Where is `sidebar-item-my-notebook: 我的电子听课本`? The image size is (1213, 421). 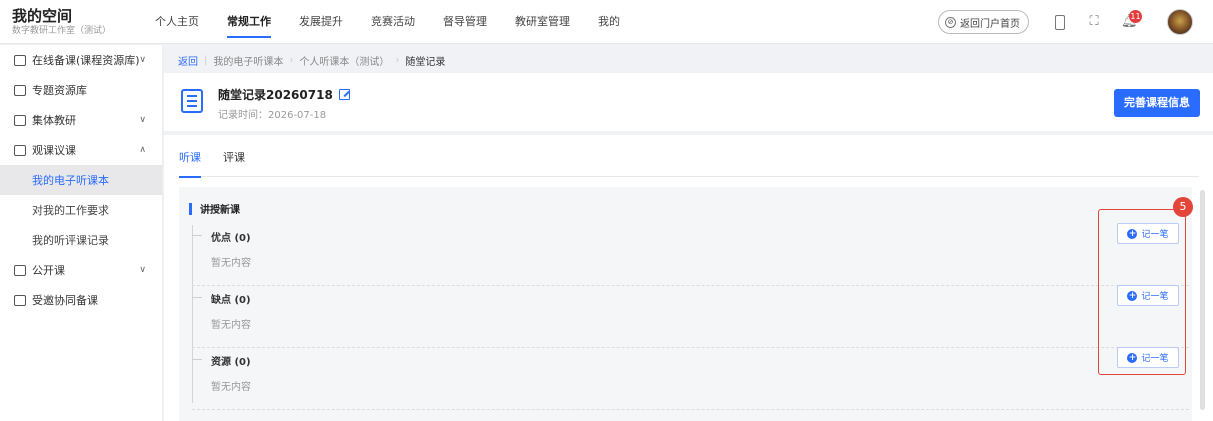
sidebar-item-my-notebook: 我的电子听课本 is located at coordinates (81, 180).